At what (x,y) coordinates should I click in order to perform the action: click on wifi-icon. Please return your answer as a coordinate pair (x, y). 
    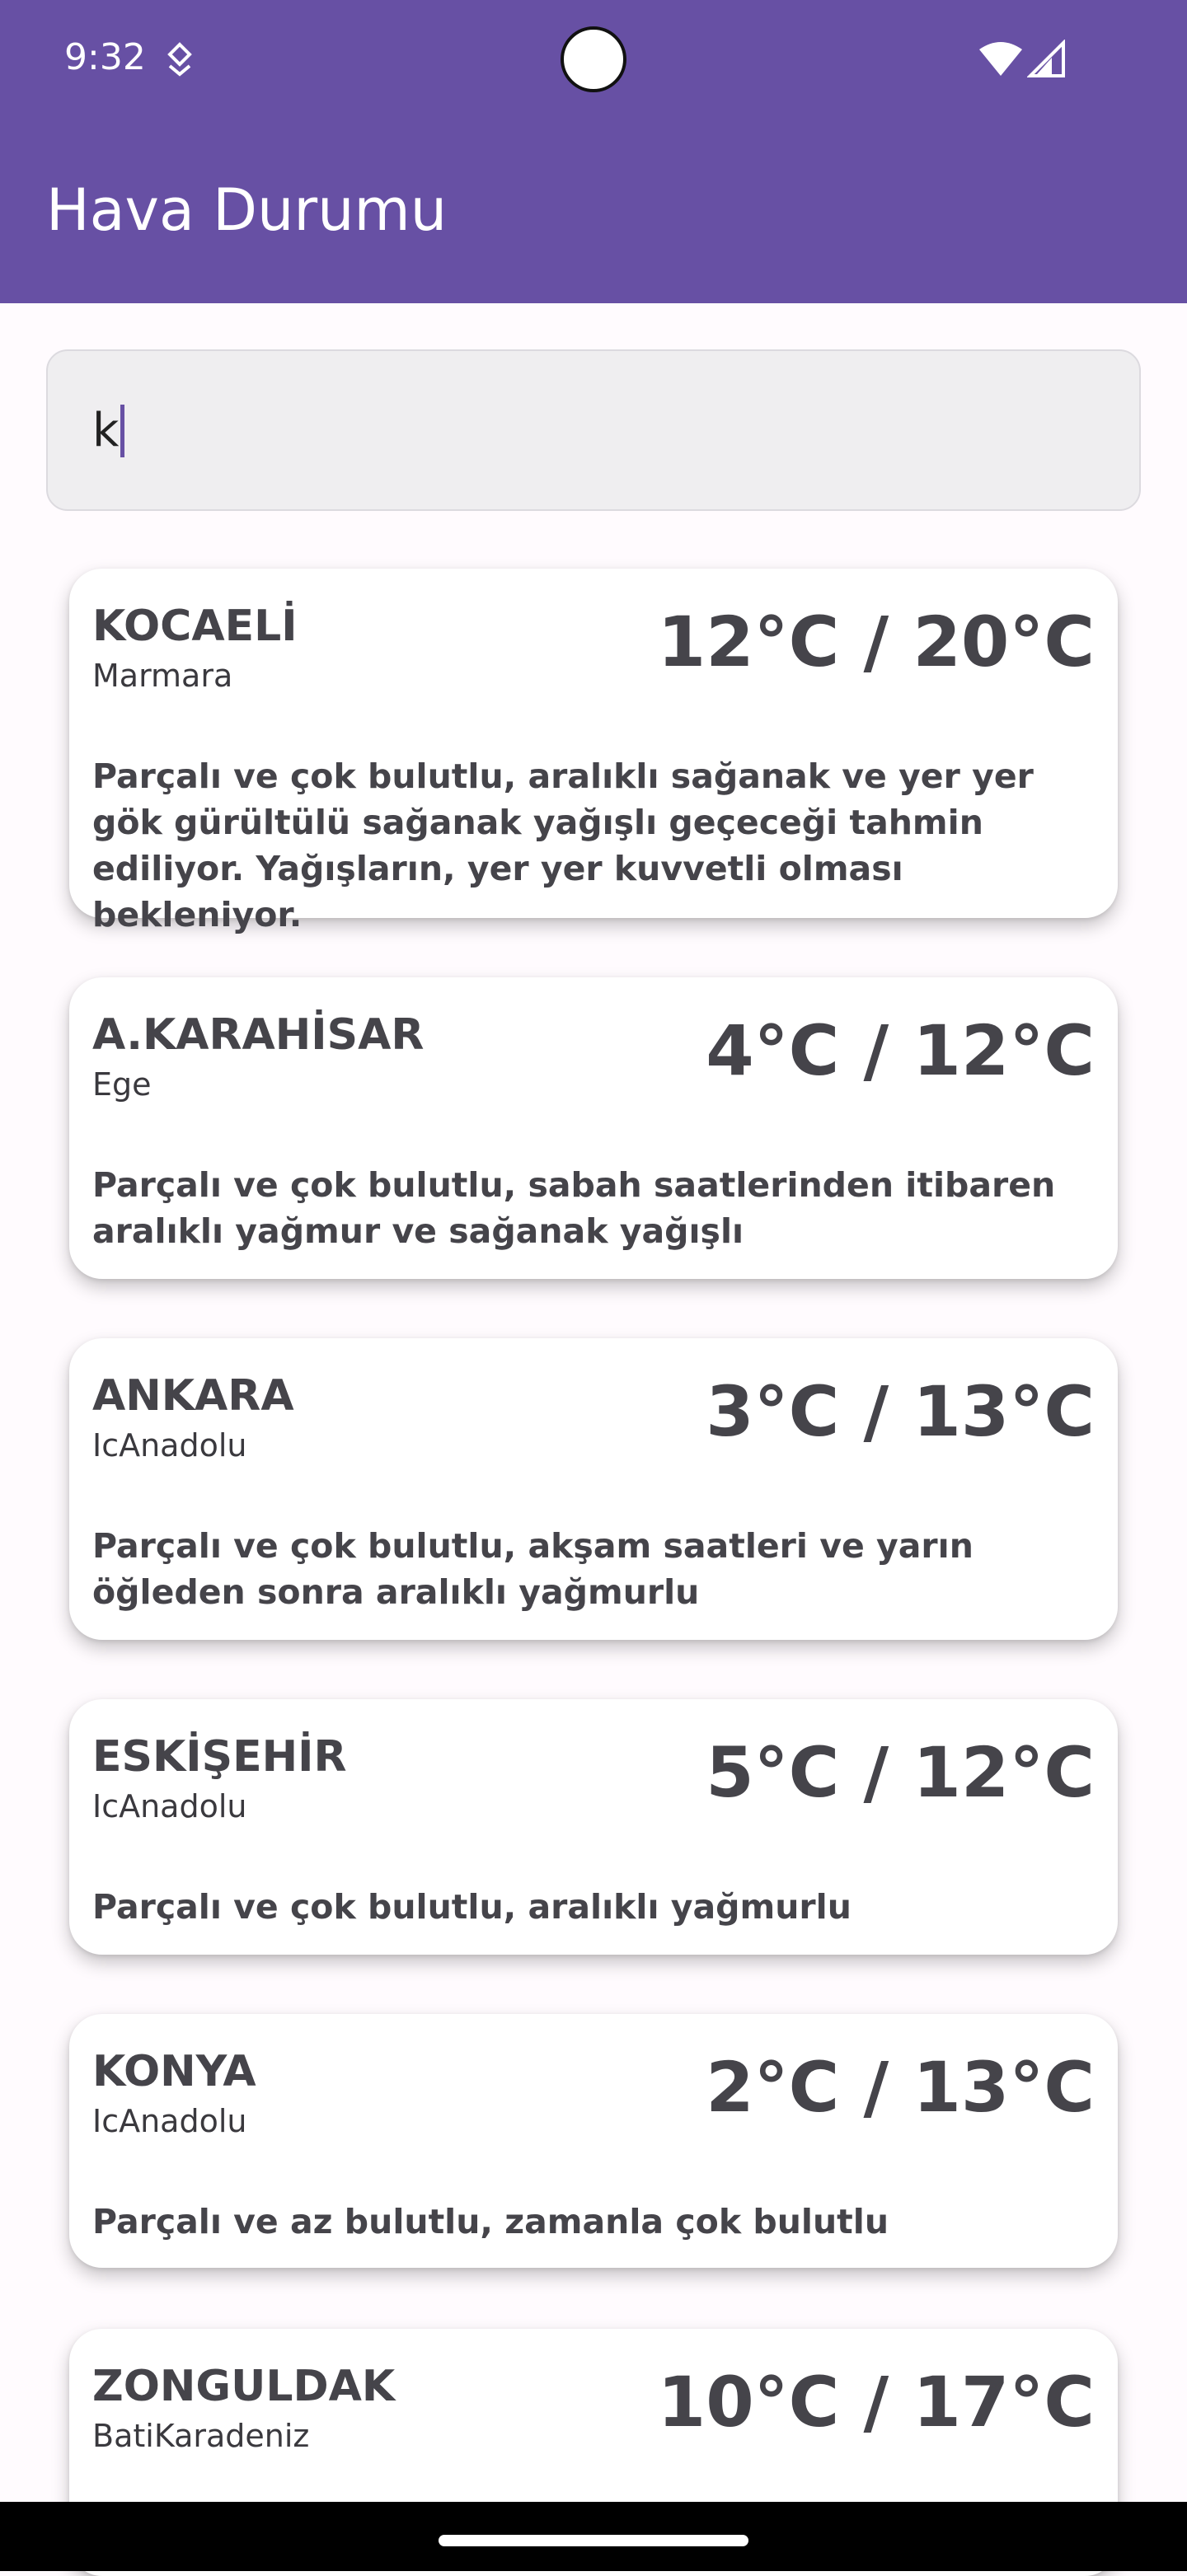
    Looking at the image, I should click on (1000, 59).